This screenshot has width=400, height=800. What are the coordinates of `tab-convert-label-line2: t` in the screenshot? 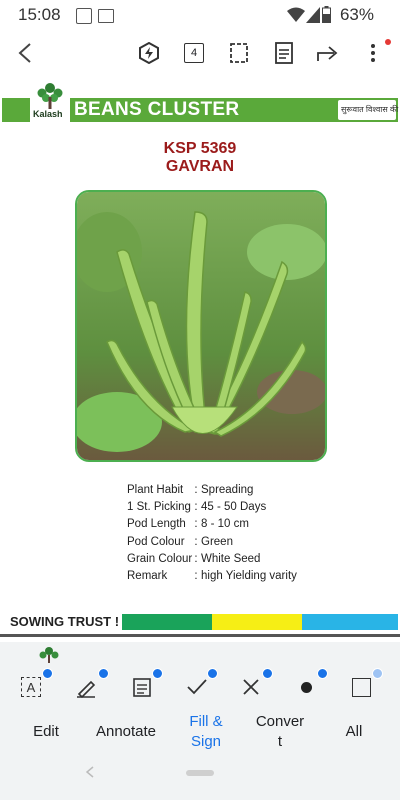 It's located at (280, 741).